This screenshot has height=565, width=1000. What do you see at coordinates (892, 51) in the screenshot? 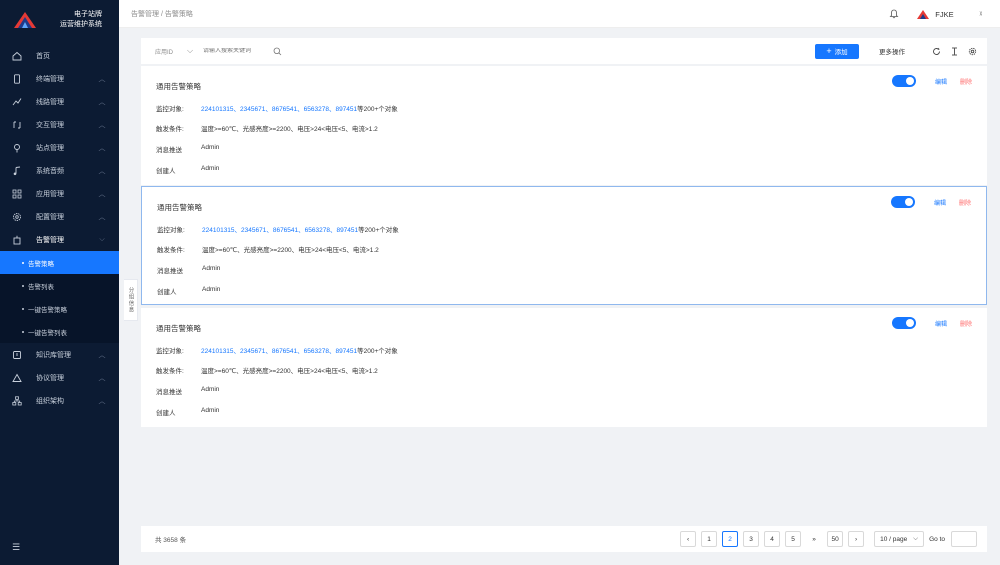
I see `more-actions-button: 更多操作` at bounding box center [892, 51].